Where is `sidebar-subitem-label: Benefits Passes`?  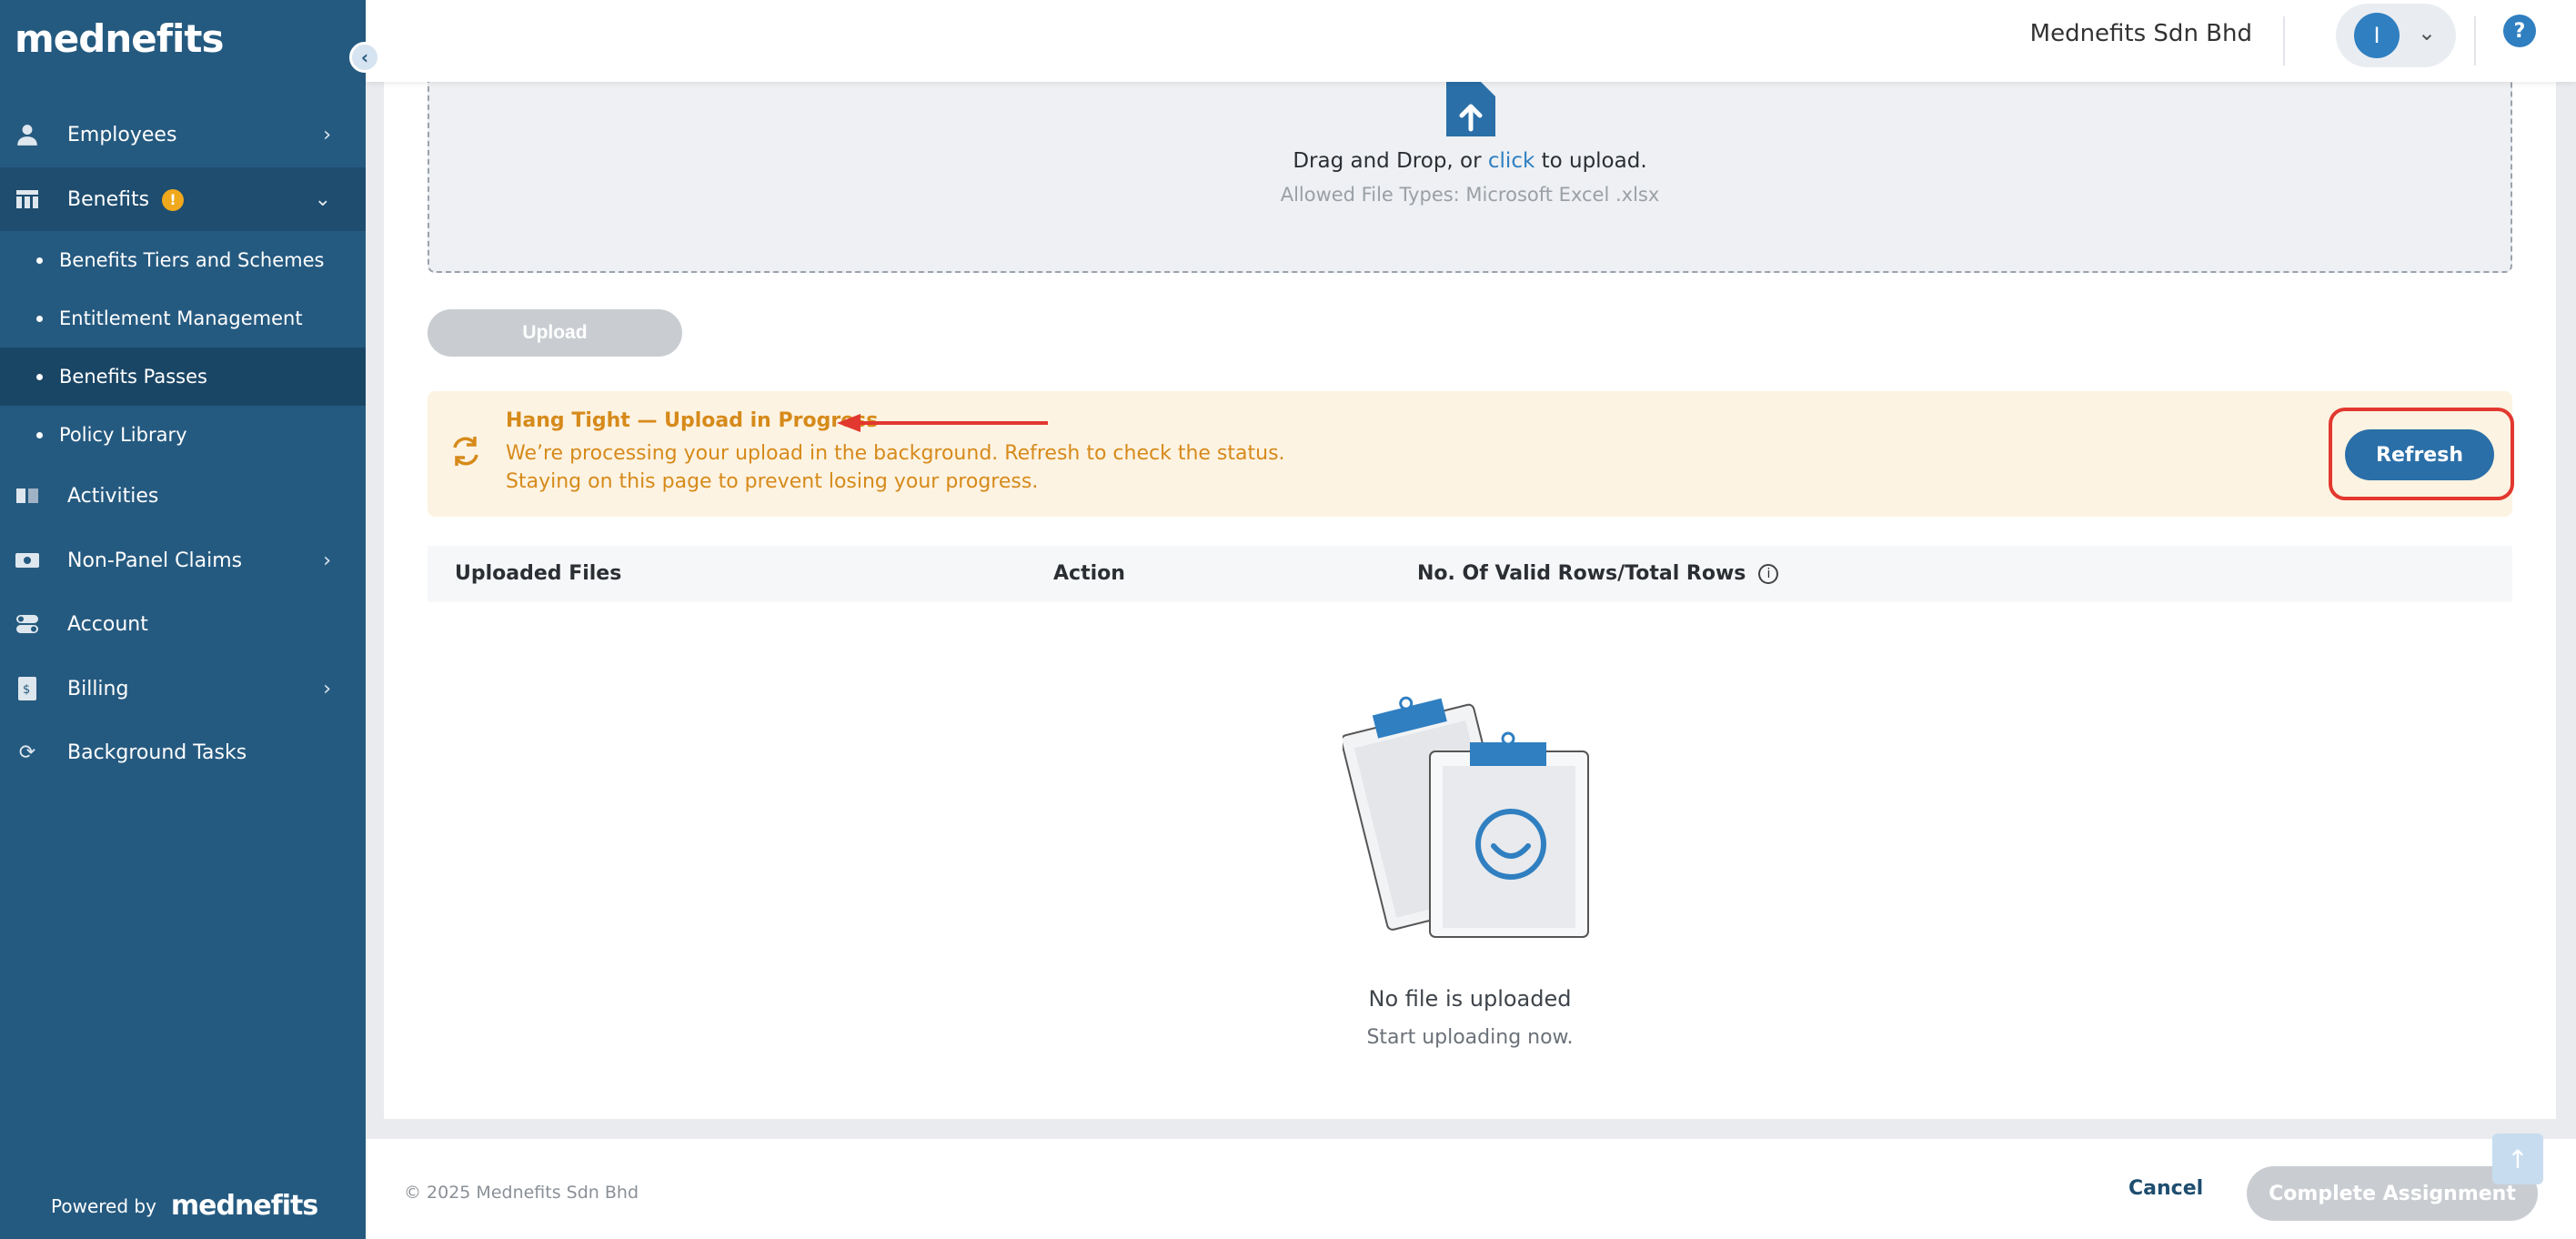
sidebar-subitem-label: Benefits Passes is located at coordinates (133, 377).